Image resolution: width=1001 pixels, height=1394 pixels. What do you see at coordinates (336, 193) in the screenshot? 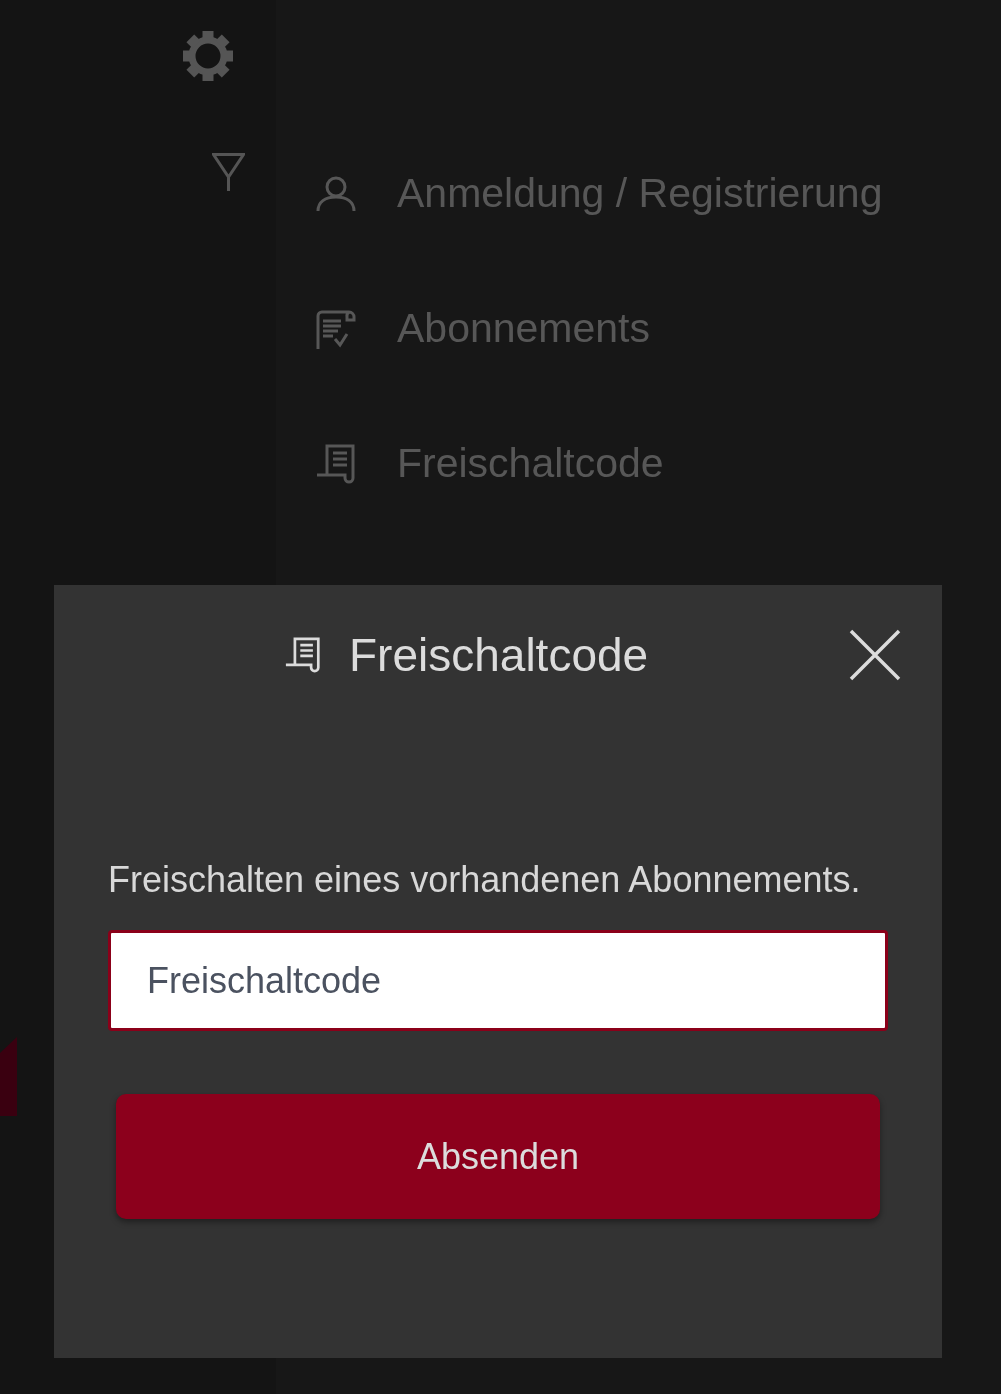
I see `user-icon` at bounding box center [336, 193].